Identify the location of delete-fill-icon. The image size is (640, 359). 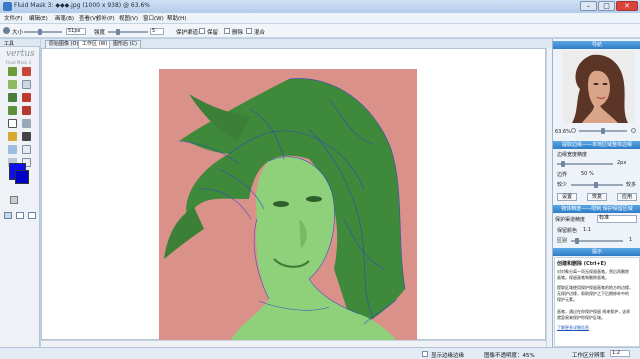
(26, 97).